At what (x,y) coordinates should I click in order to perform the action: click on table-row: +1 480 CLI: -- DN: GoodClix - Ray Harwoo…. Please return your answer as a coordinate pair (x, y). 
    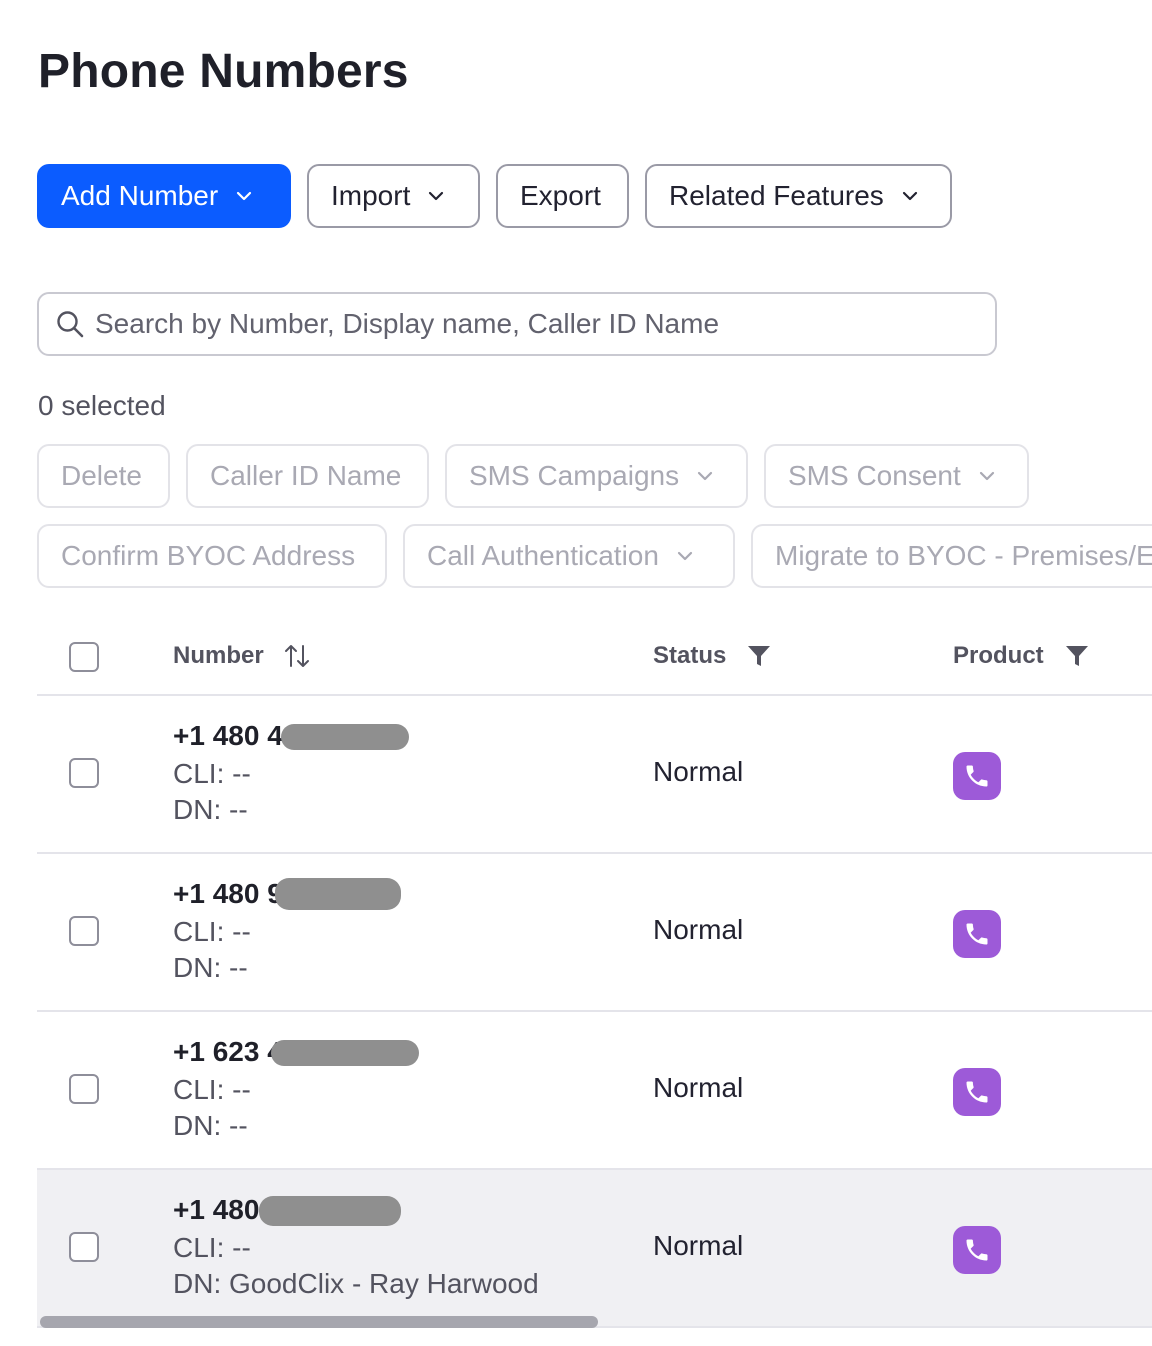
    Looking at the image, I should click on (594, 1249).